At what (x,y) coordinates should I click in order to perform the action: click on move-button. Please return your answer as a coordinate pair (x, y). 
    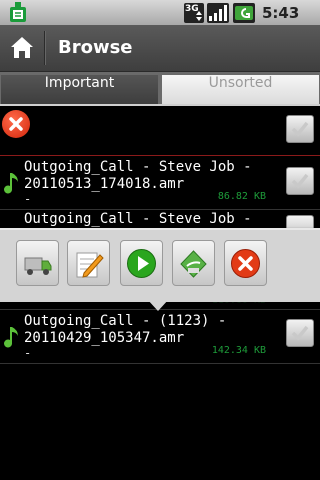
    Looking at the image, I should click on (37, 263).